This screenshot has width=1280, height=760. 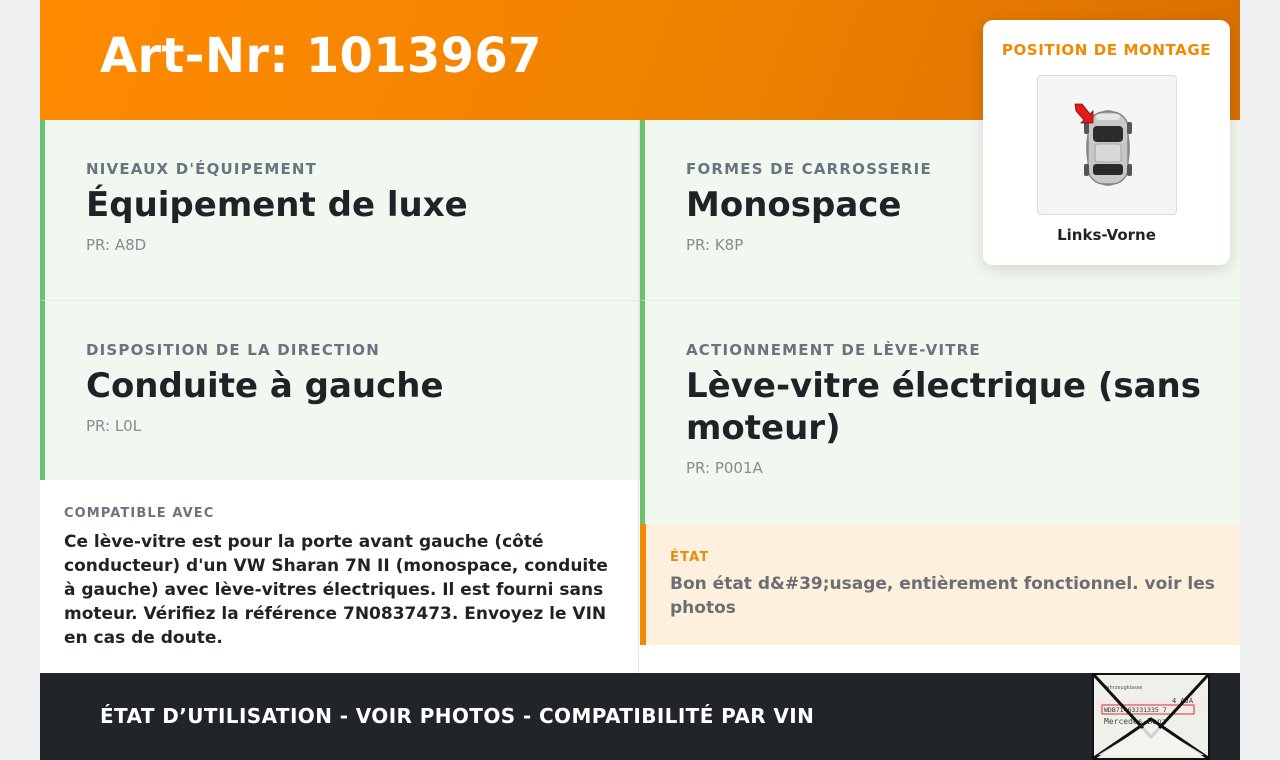 I want to click on mounting-position-image, so click(x=1107, y=145).